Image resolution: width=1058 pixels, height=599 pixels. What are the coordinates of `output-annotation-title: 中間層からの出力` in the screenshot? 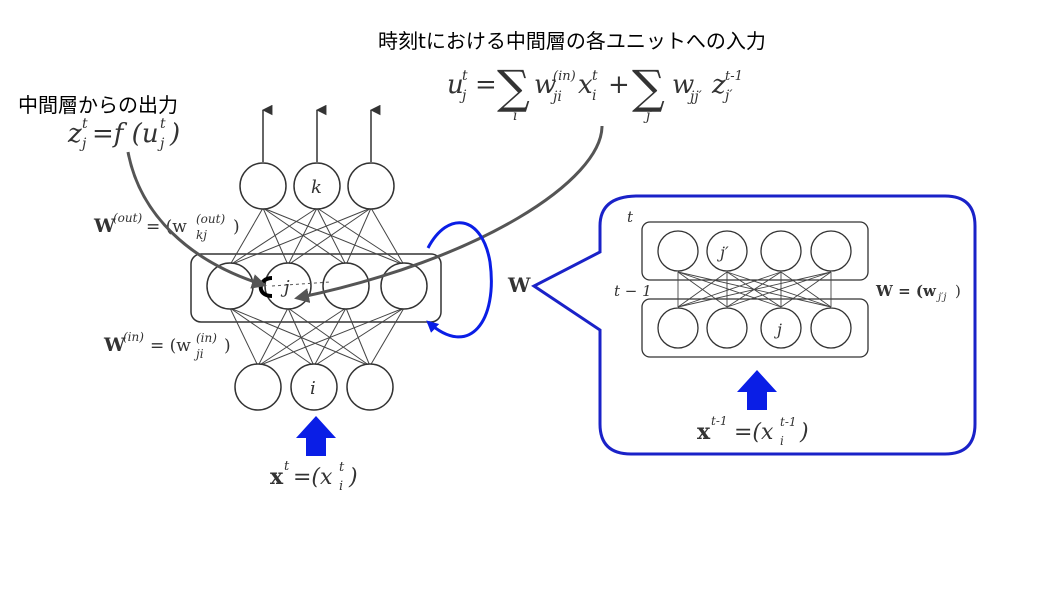 It's located at (98, 105).